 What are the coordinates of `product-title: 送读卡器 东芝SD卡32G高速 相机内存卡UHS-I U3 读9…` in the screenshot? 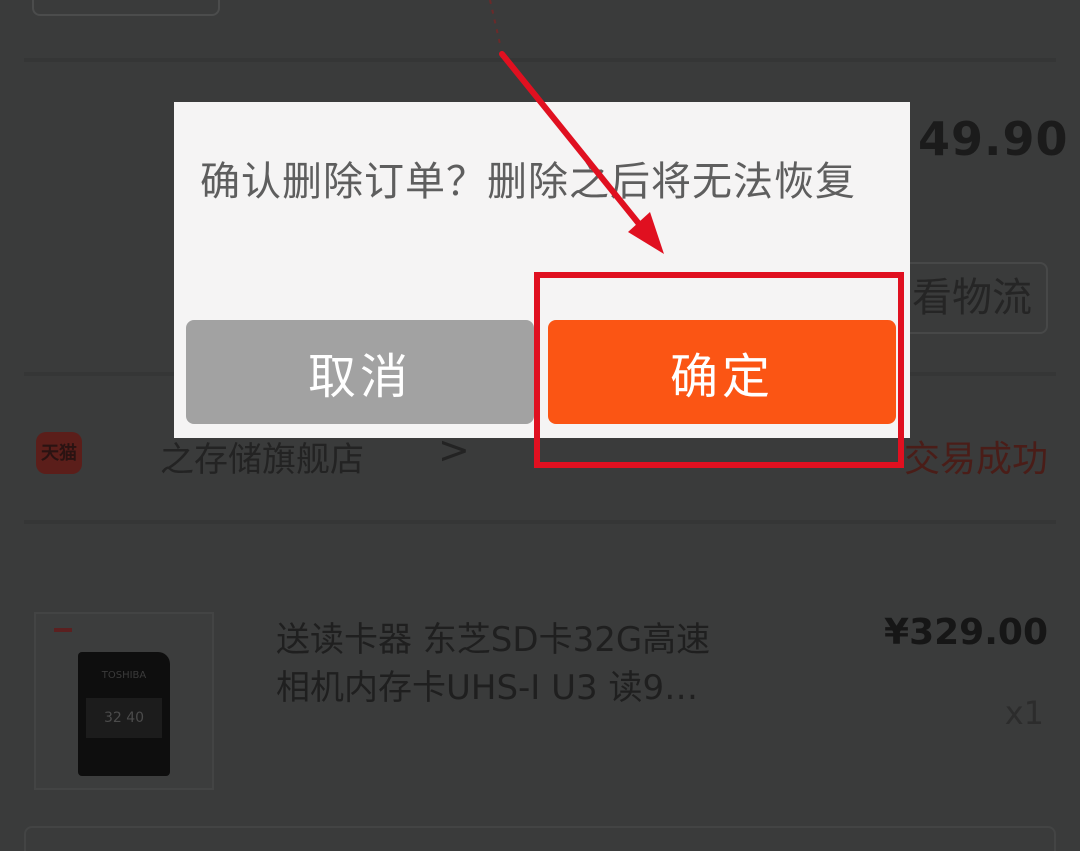 It's located at (556, 664).